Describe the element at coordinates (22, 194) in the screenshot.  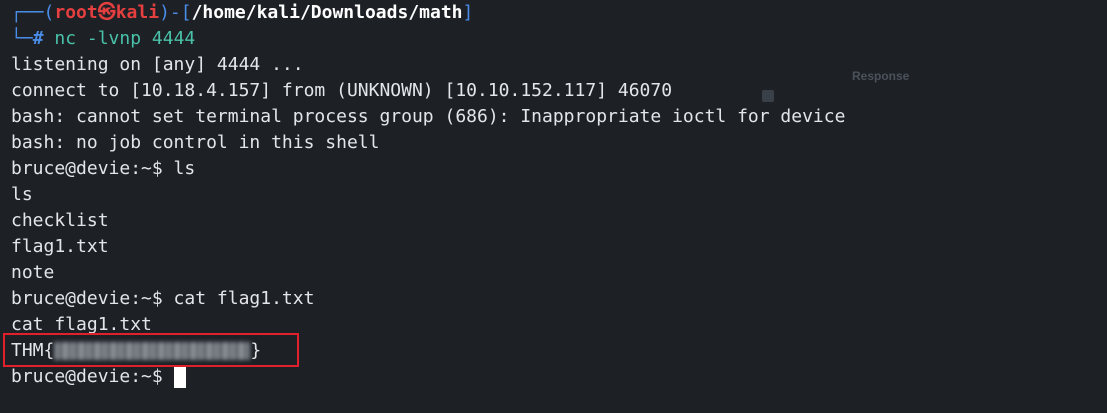
I see `output-line: ls` at that location.